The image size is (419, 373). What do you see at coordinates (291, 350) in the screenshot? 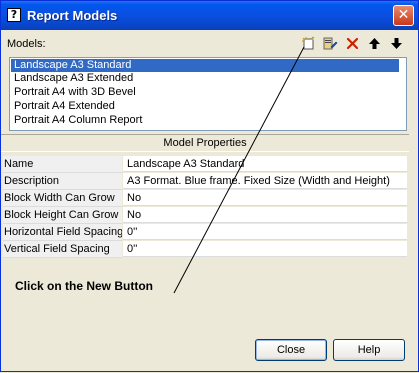
I see `close-button: Close` at bounding box center [291, 350].